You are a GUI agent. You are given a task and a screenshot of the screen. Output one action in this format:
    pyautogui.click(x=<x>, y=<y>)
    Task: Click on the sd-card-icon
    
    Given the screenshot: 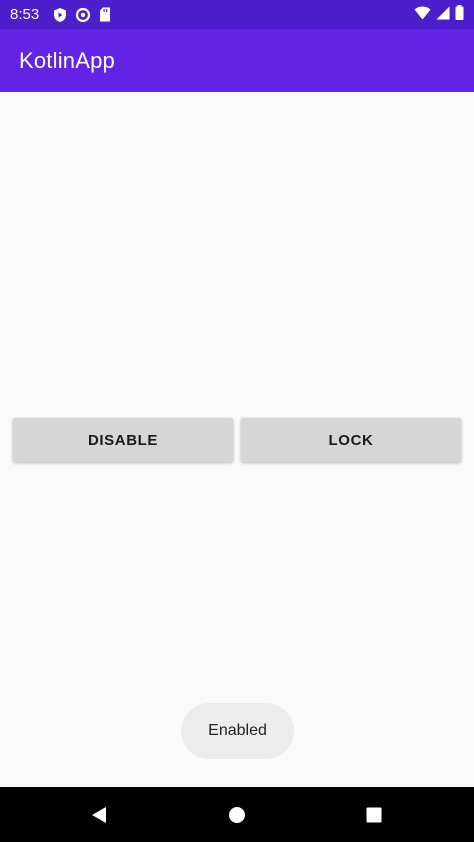 What is the action you would take?
    pyautogui.click(x=105, y=14)
    